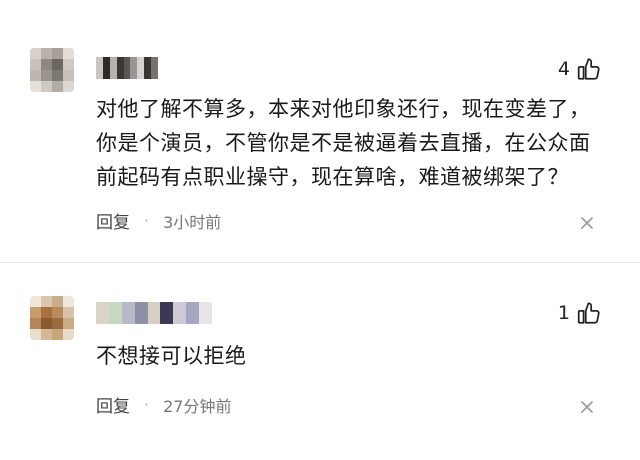  I want to click on comment-text: 不想接可以拒绝, so click(171, 356).